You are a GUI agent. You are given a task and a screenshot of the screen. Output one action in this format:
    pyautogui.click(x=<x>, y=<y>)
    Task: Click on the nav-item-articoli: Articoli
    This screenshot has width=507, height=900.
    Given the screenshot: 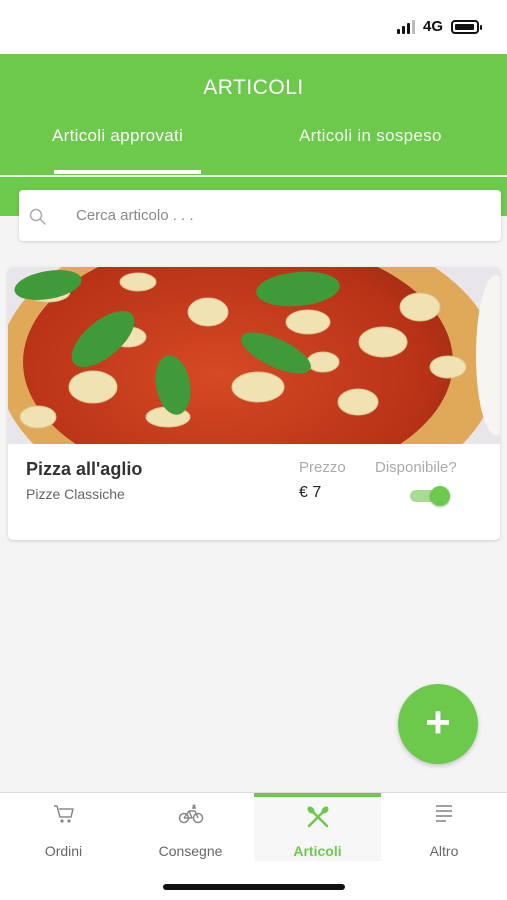 What is the action you would take?
    pyautogui.click(x=317, y=827)
    